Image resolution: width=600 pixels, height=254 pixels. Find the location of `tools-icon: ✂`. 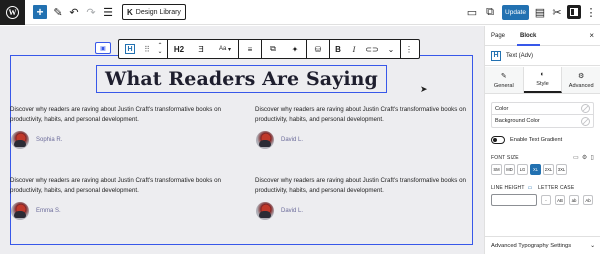

tools-icon: ✂ is located at coordinates (557, 12).